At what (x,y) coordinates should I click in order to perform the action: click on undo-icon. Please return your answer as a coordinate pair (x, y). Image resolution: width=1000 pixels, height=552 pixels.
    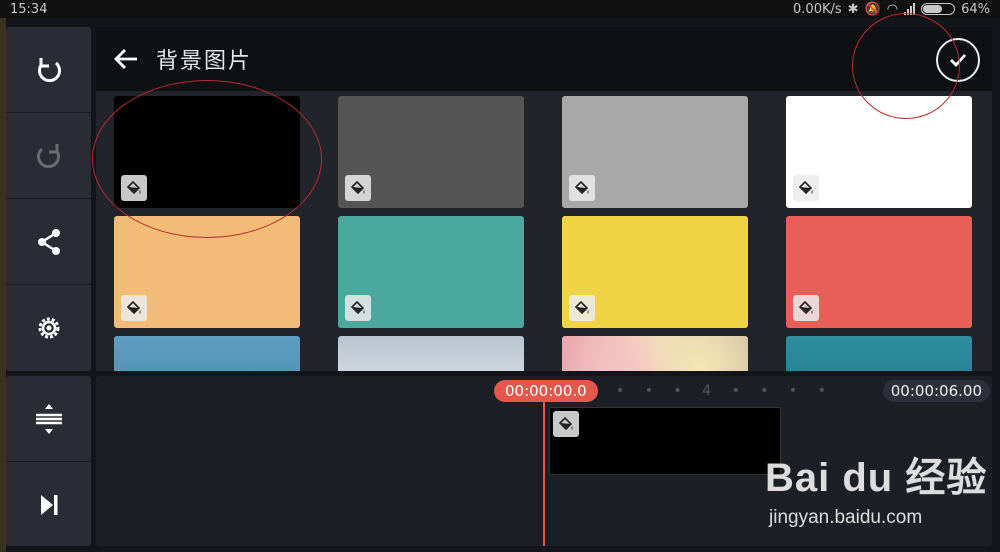
    Looking at the image, I should click on (49, 69).